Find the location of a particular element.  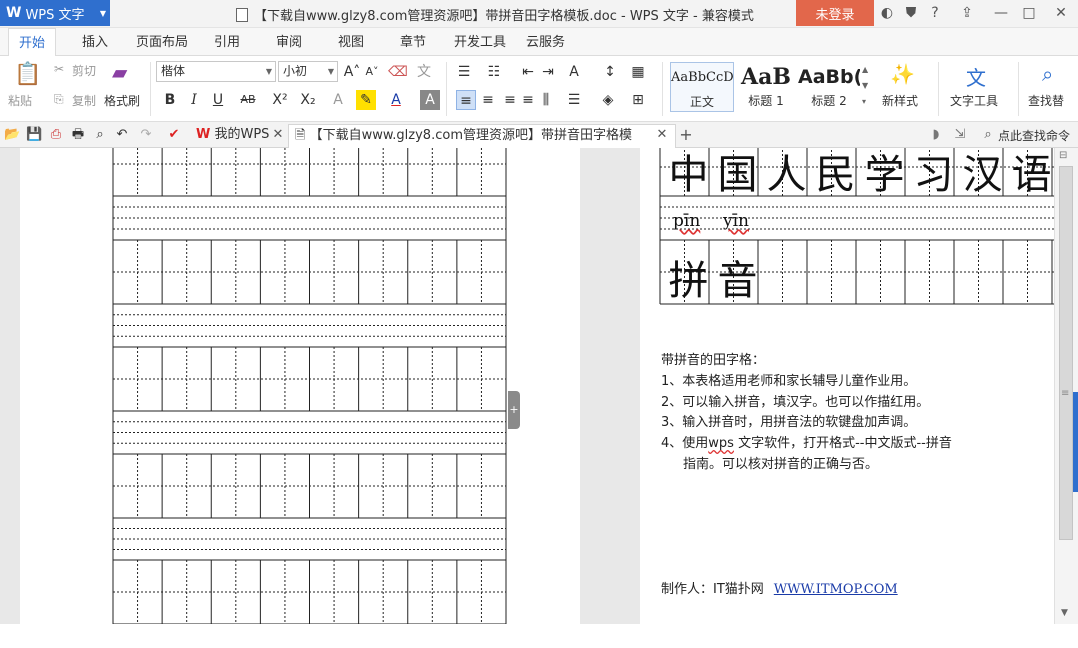

tab-home: 开始 is located at coordinates (32, 42).